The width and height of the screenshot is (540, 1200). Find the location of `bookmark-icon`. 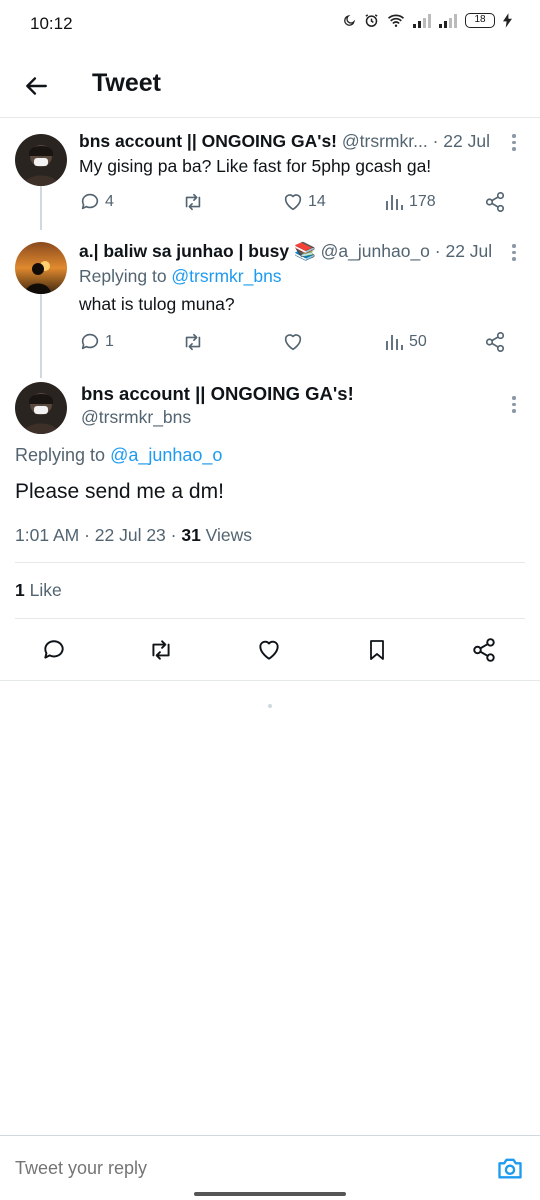

bookmark-icon is located at coordinates (377, 650).